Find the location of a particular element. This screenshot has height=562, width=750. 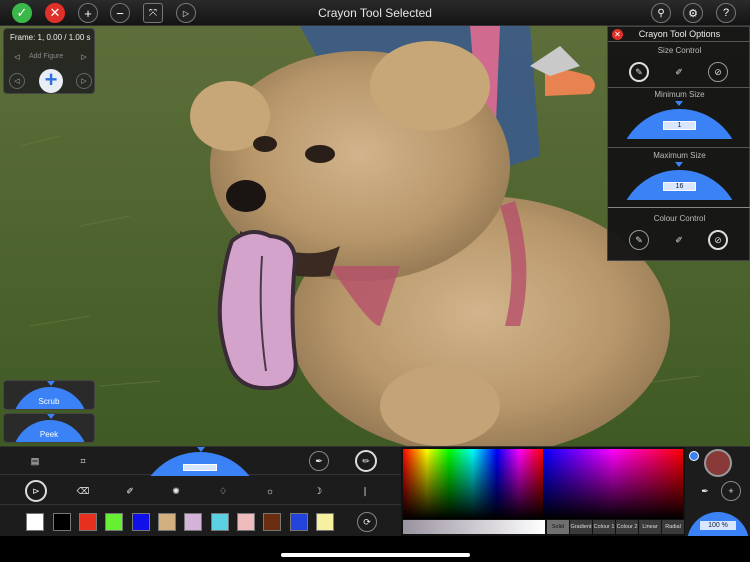

spray-icon: ✺ is located at coordinates (176, 490).